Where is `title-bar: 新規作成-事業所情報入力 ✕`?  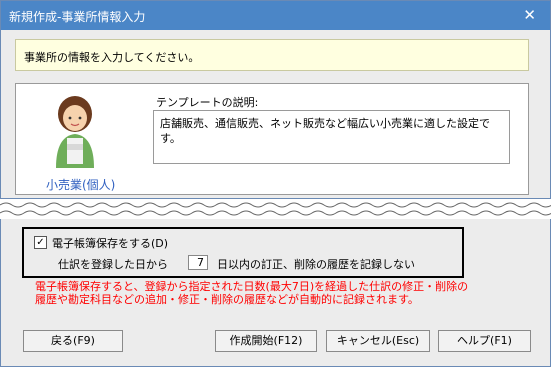
title-bar: 新規作成-事業所情報入力 ✕ is located at coordinates (275, 15).